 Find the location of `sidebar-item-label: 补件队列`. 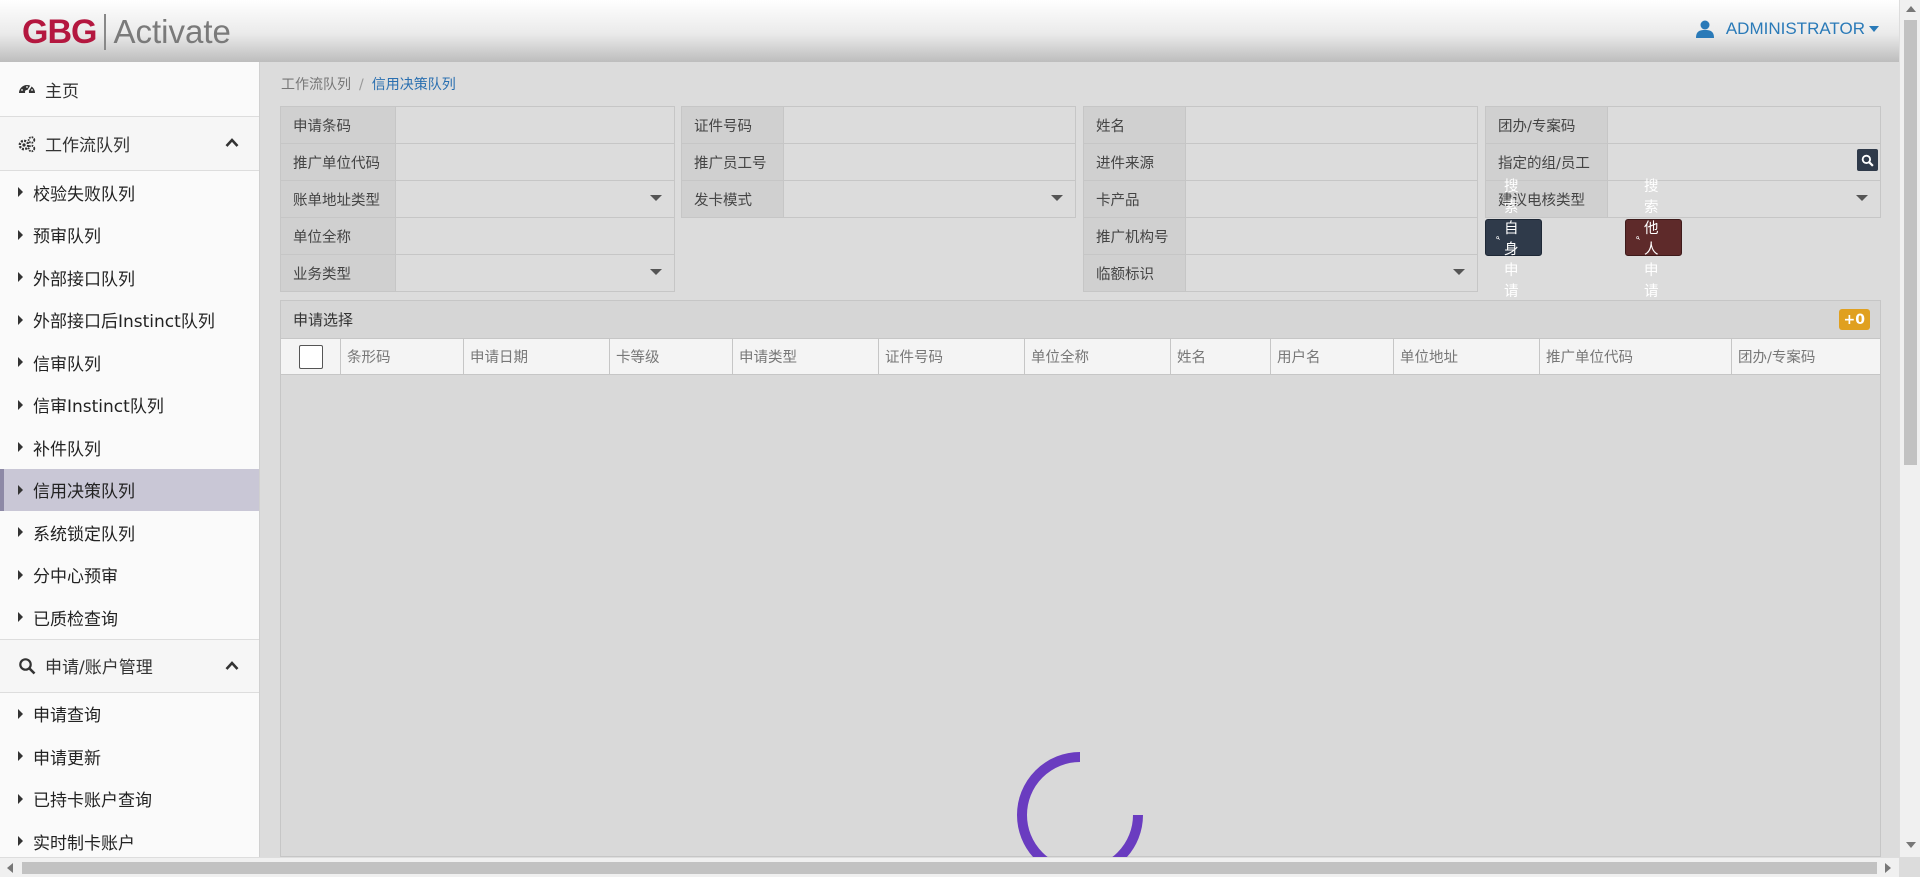

sidebar-item-label: 补件队列 is located at coordinates (67, 449).